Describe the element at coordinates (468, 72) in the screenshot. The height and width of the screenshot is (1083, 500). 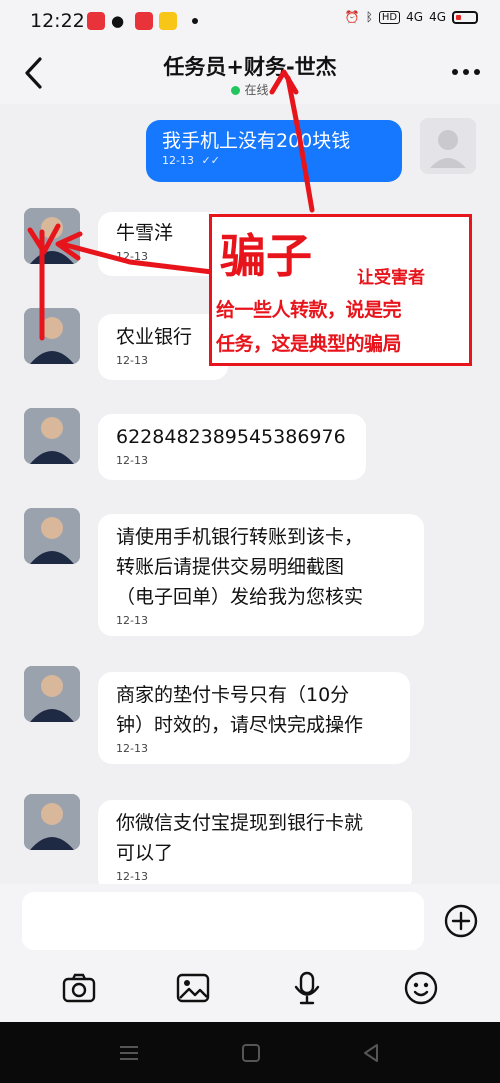
I see `more-icon` at that location.